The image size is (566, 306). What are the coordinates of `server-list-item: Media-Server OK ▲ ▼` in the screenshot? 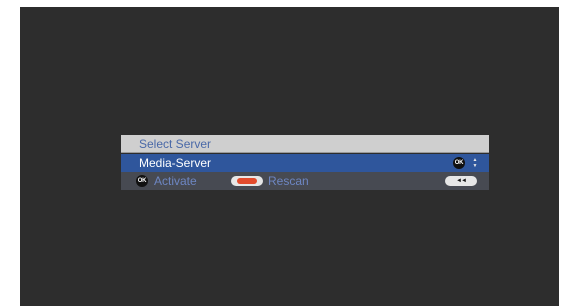 It's located at (305, 163).